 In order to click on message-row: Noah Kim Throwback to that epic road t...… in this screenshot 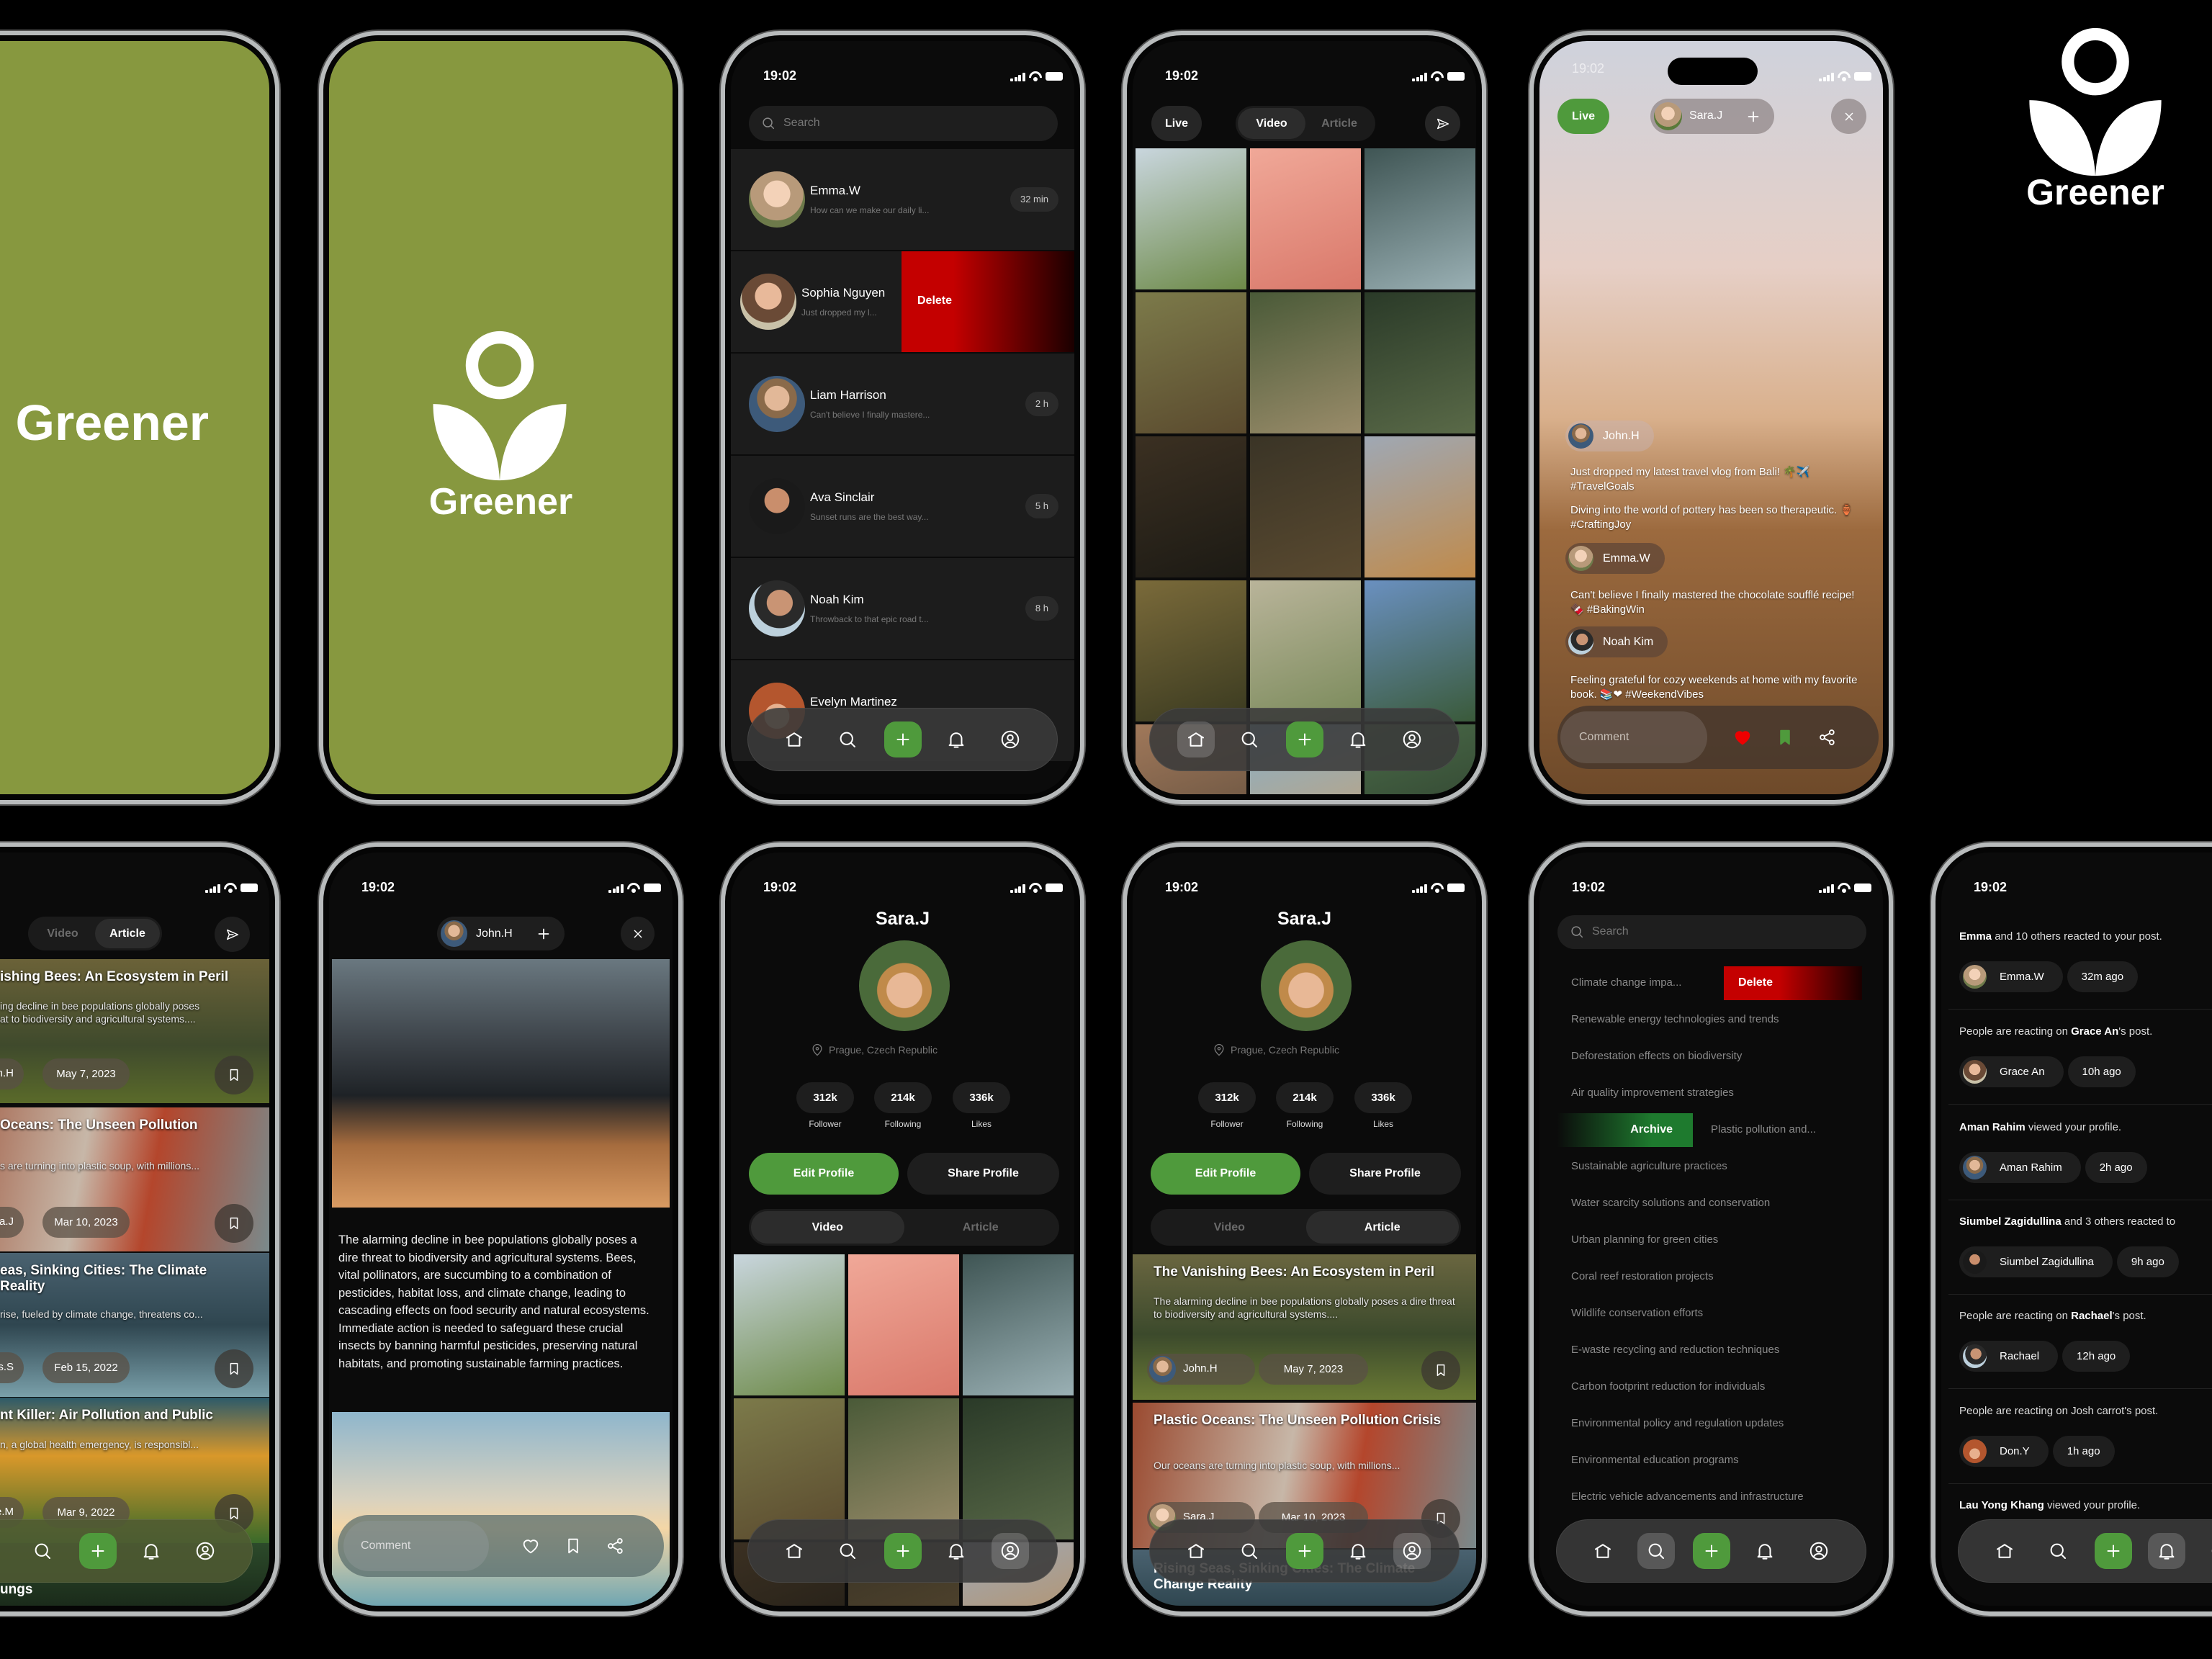, I will do `click(902, 608)`.